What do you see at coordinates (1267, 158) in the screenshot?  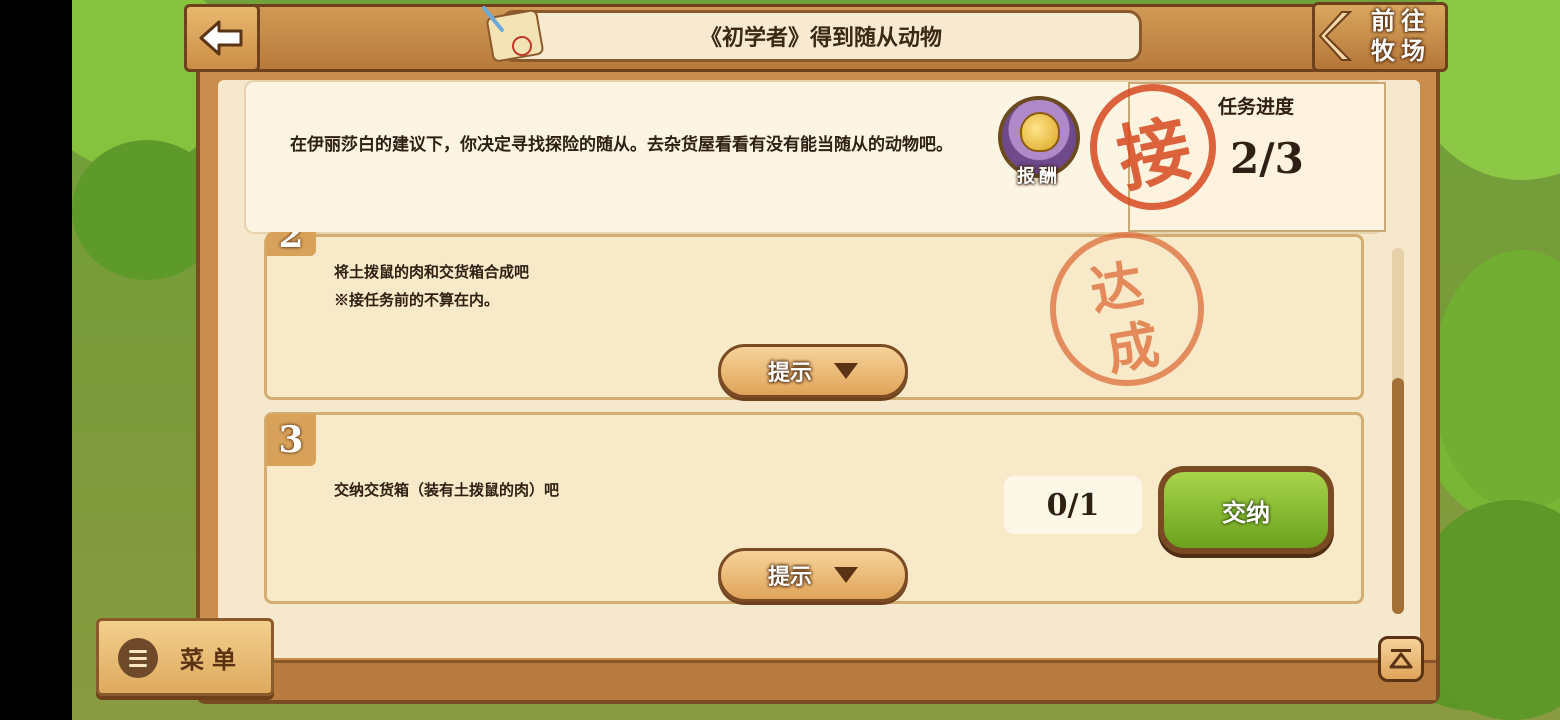 I see `progress-value: 2/3` at bounding box center [1267, 158].